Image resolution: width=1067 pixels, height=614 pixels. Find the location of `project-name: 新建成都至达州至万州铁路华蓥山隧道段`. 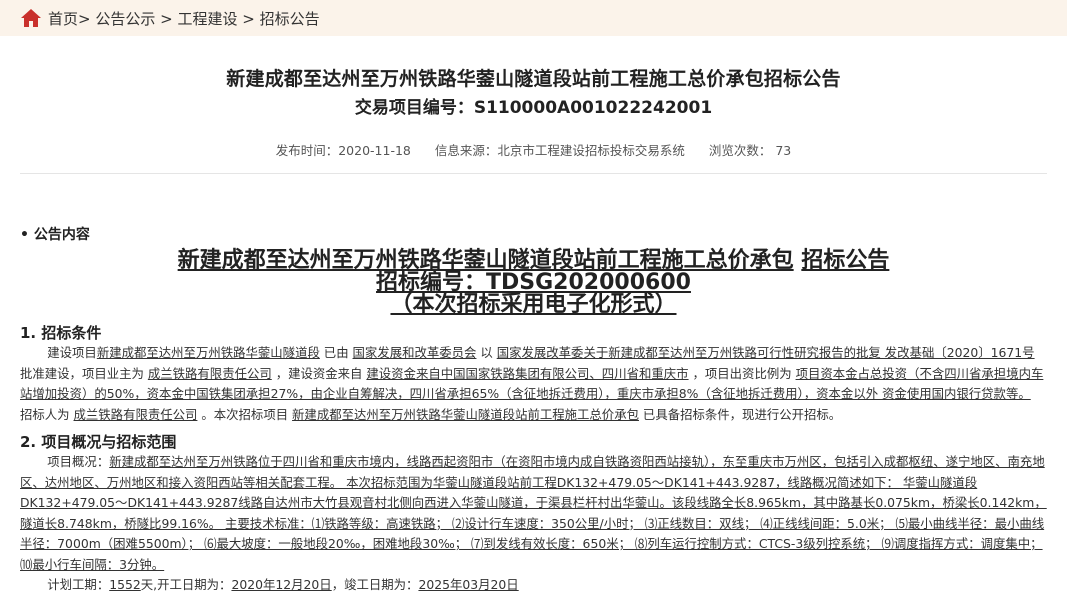

project-name: 新建成都至达州至万州铁路华蓥山隧道段 is located at coordinates (208, 352).